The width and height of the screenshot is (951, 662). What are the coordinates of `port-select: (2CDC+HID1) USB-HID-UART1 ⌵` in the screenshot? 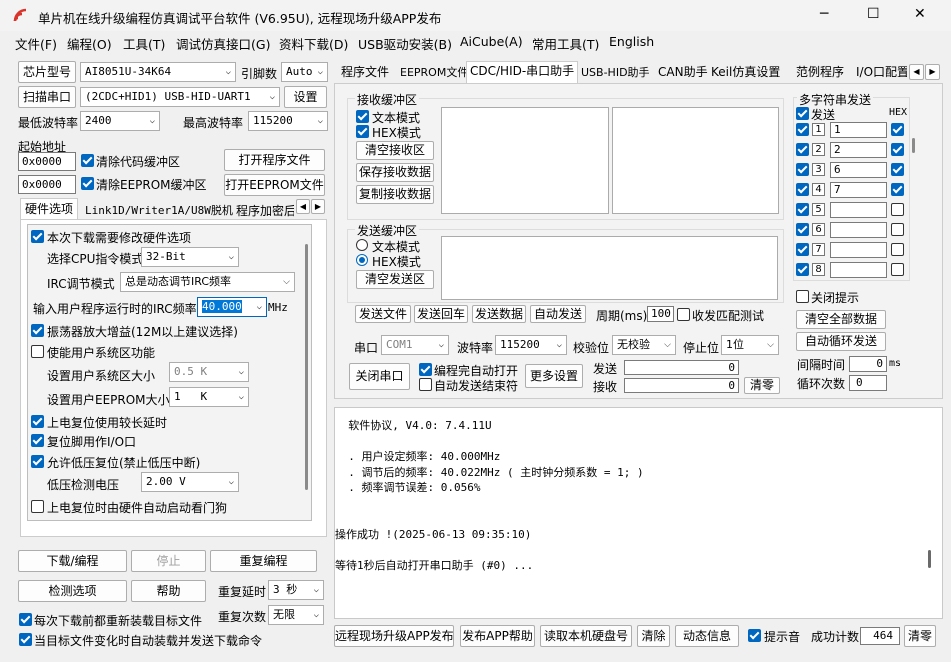 It's located at (180, 97).